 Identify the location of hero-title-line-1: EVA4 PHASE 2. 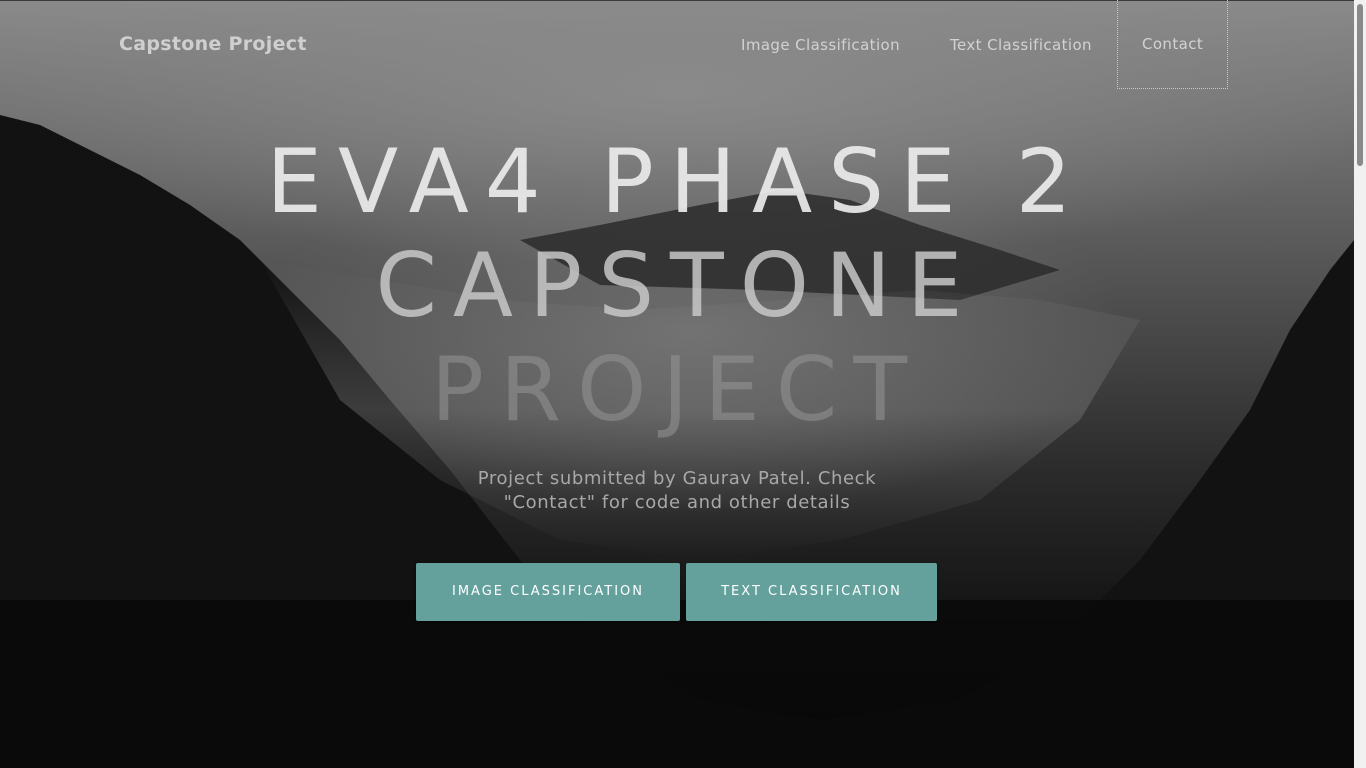
(677, 181).